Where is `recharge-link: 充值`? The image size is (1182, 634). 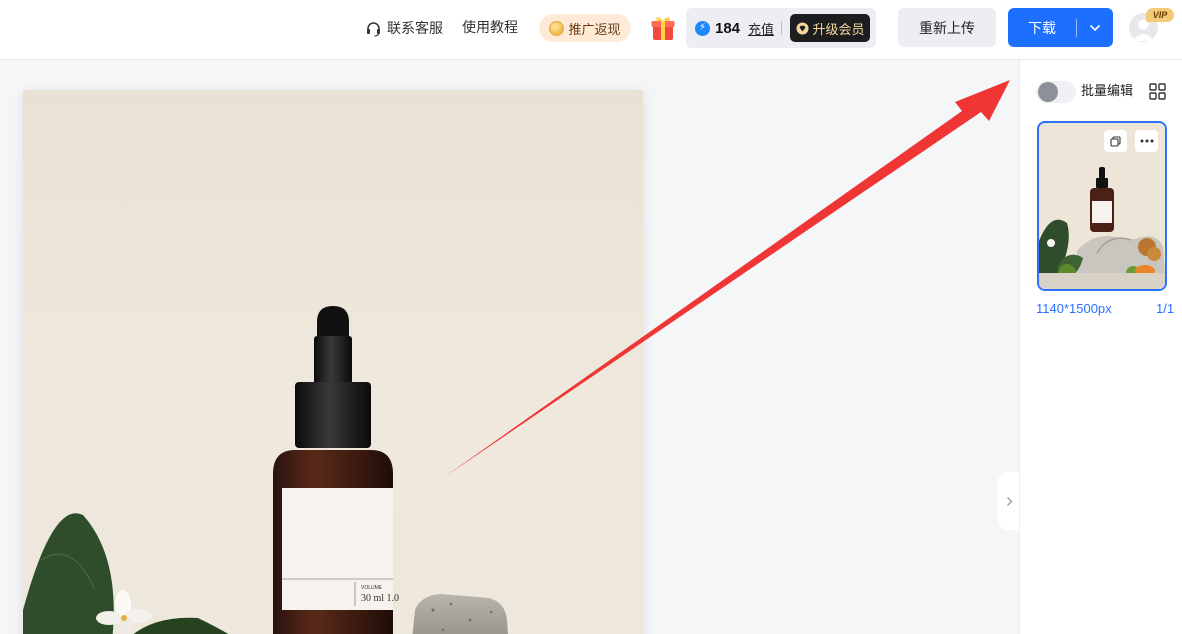 recharge-link: 充值 is located at coordinates (761, 28).